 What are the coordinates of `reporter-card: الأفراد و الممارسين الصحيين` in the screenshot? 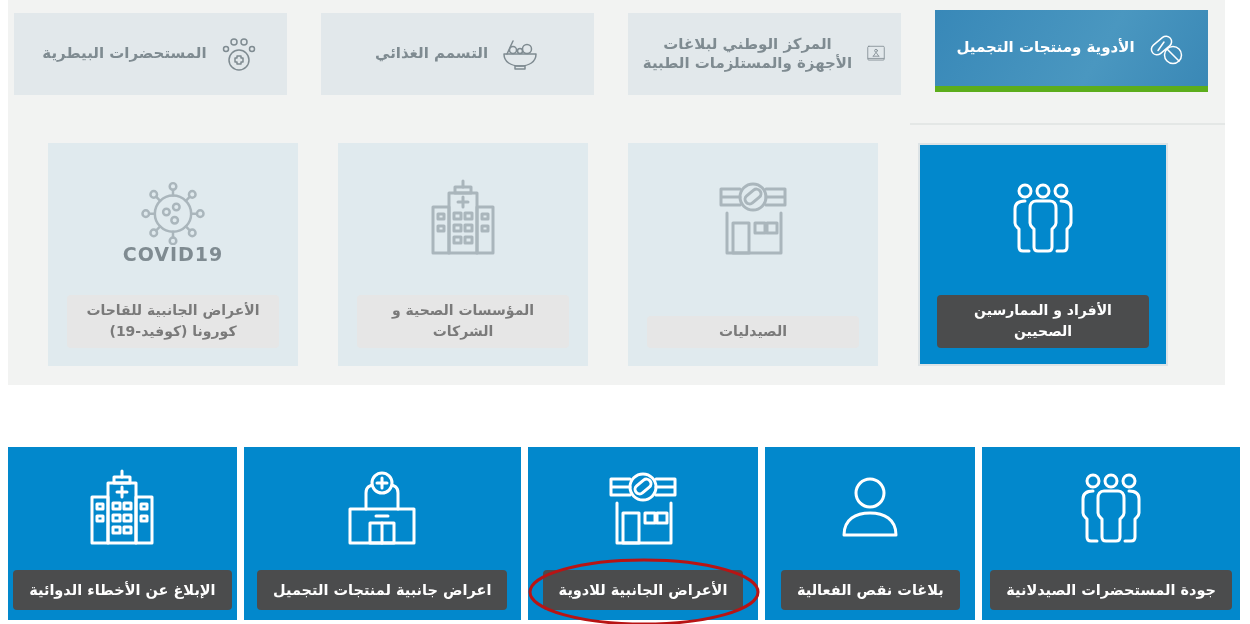 It's located at (1043, 254).